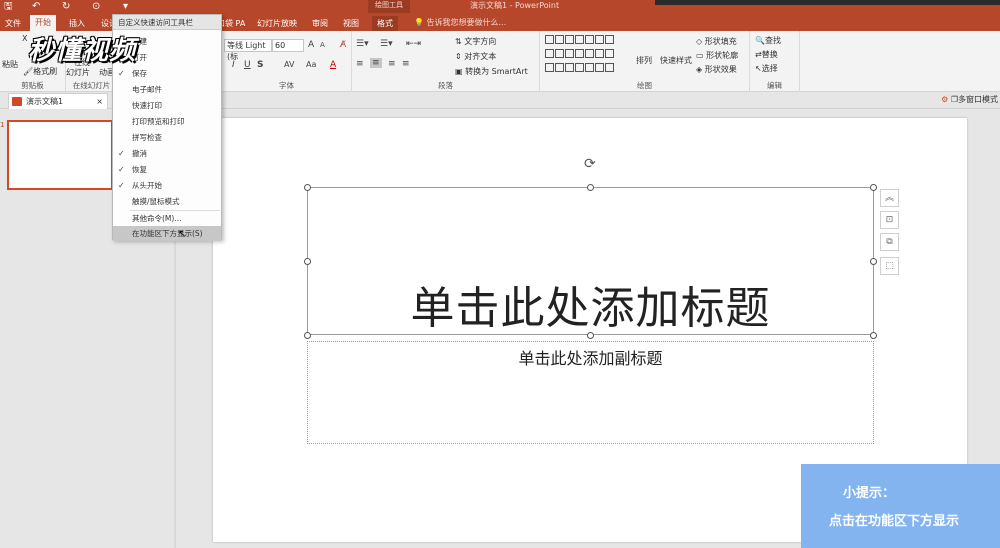 The height and width of the screenshot is (548, 1000). What do you see at coordinates (167, 105) in the screenshot?
I see `menu-item-quick-print: 快速打印` at bounding box center [167, 105].